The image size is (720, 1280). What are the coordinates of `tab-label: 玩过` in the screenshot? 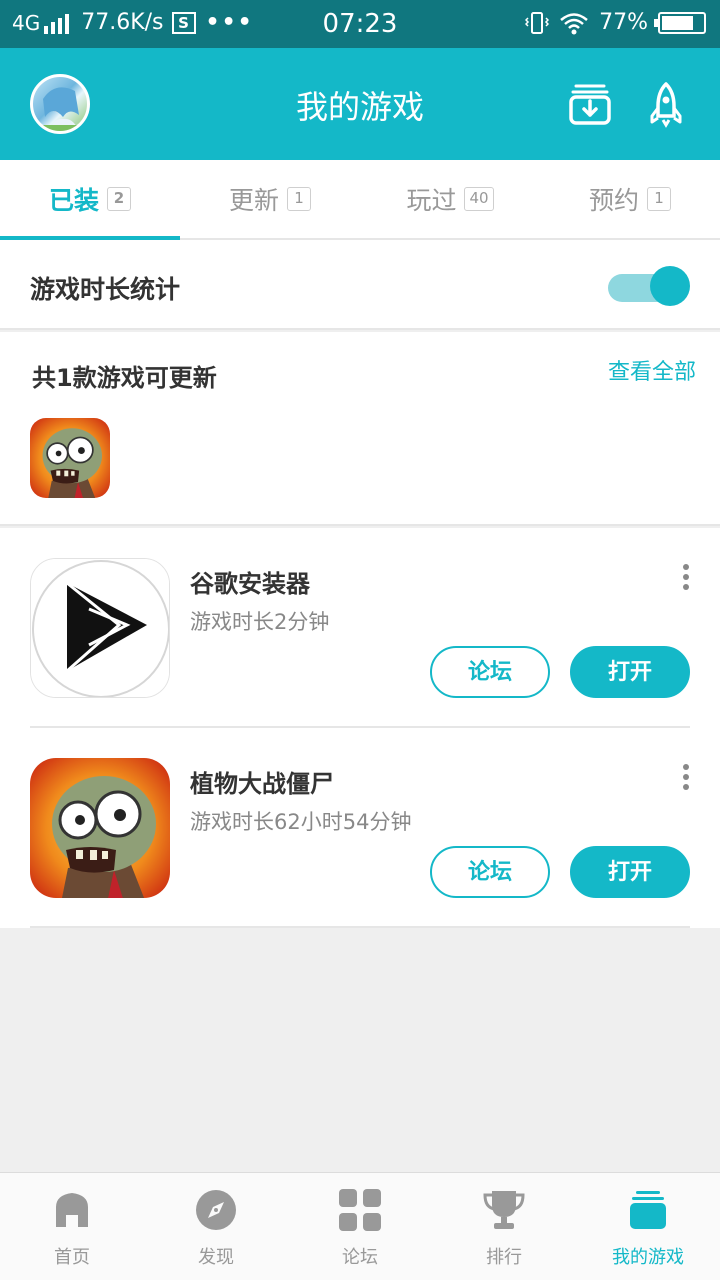 It's located at (431, 200).